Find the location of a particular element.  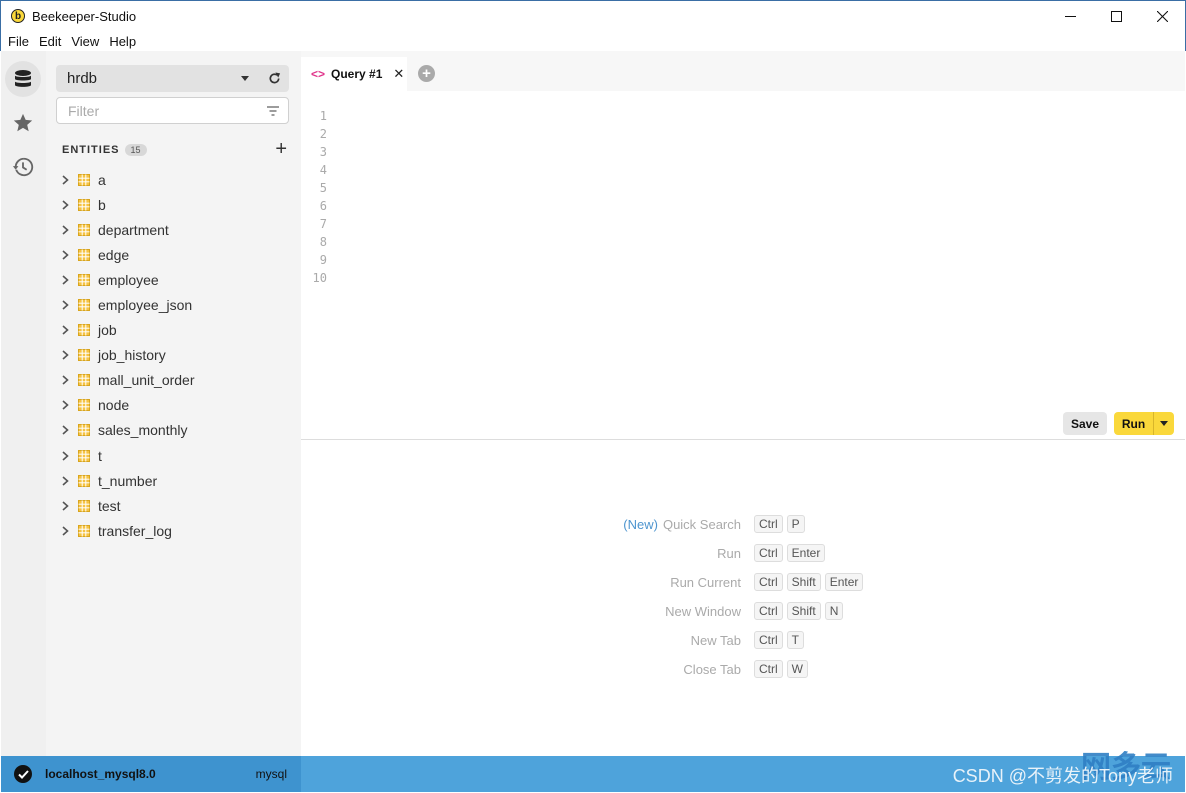

line-number: 9 is located at coordinates (323, 260).